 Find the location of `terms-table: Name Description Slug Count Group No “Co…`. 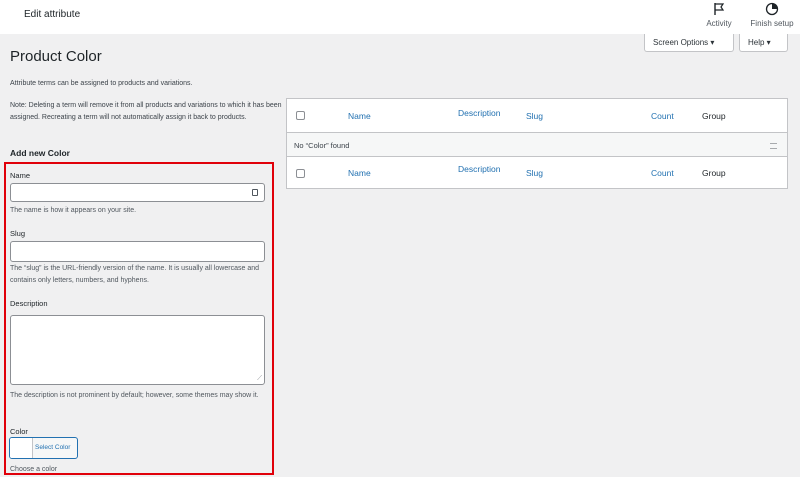

terms-table: Name Description Slug Count Group No “Co… is located at coordinates (537, 143).